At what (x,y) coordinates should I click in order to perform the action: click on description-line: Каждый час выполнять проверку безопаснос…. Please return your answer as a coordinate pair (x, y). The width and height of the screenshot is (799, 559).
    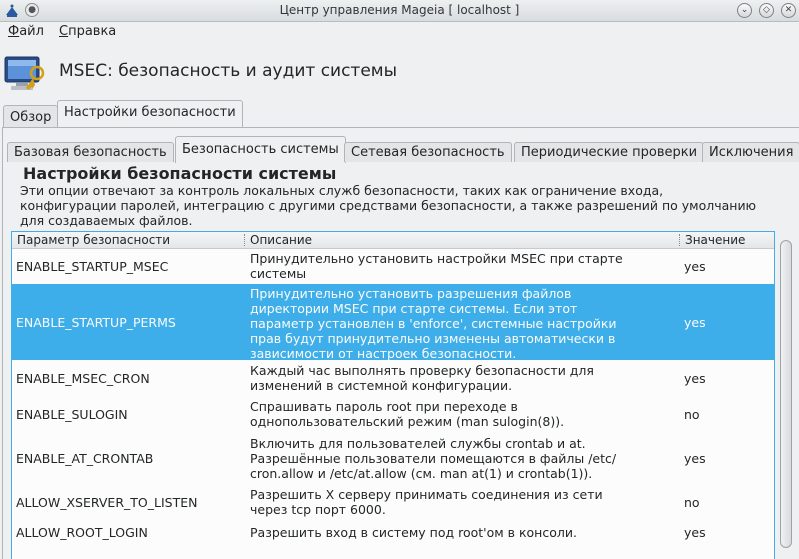
    Looking at the image, I should click on (422, 370).